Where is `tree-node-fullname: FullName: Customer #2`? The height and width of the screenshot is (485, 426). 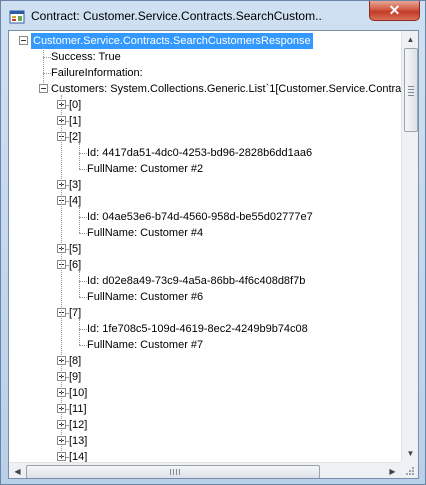 tree-node-fullname: FullName: Customer #2 is located at coordinates (145, 169).